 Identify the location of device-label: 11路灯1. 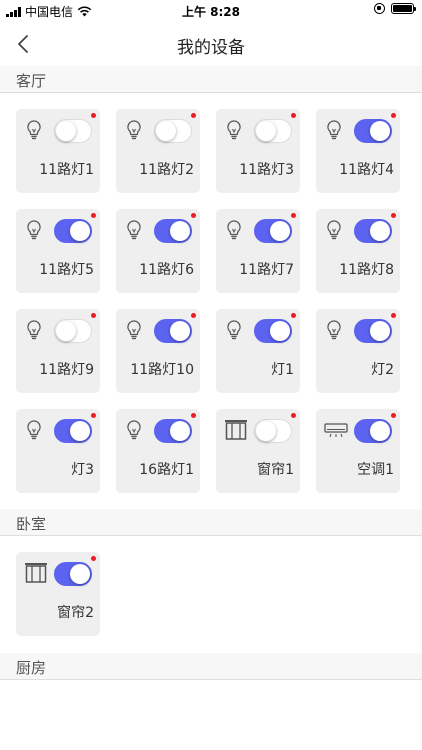
(66, 170).